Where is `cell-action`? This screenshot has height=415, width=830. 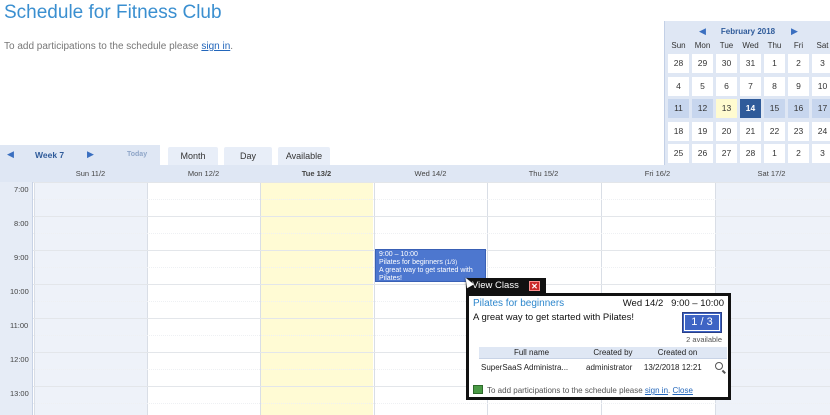 cell-action is located at coordinates (720, 366).